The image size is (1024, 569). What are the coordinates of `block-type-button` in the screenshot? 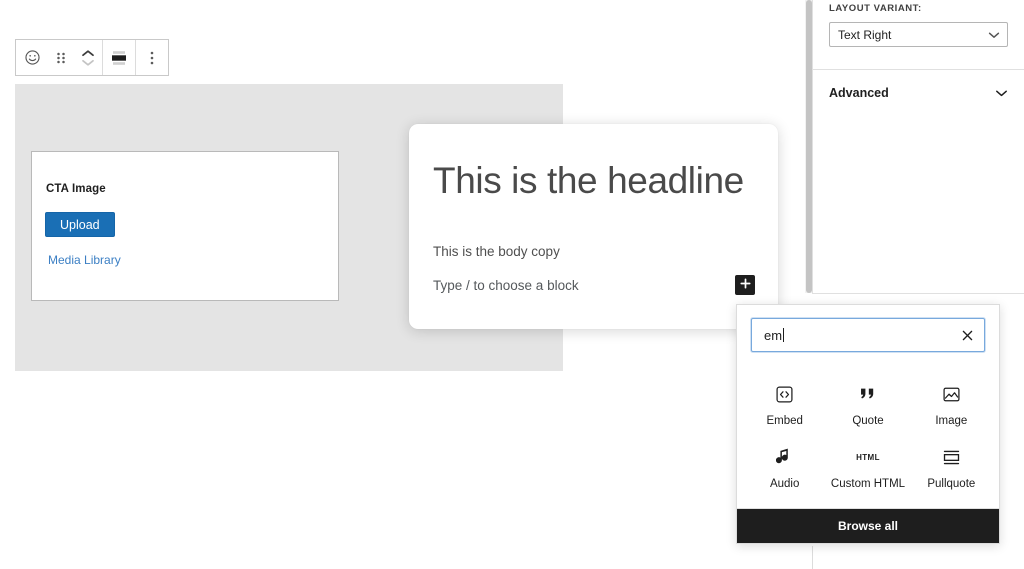 It's located at (32, 57).